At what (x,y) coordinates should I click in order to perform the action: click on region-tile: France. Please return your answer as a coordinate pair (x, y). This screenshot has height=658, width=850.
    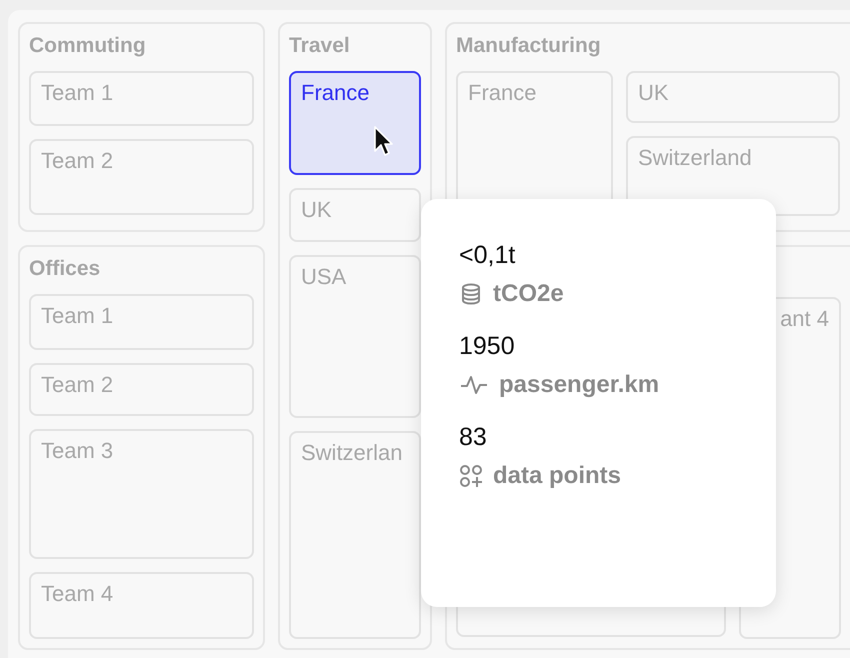
    Looking at the image, I should click on (355, 123).